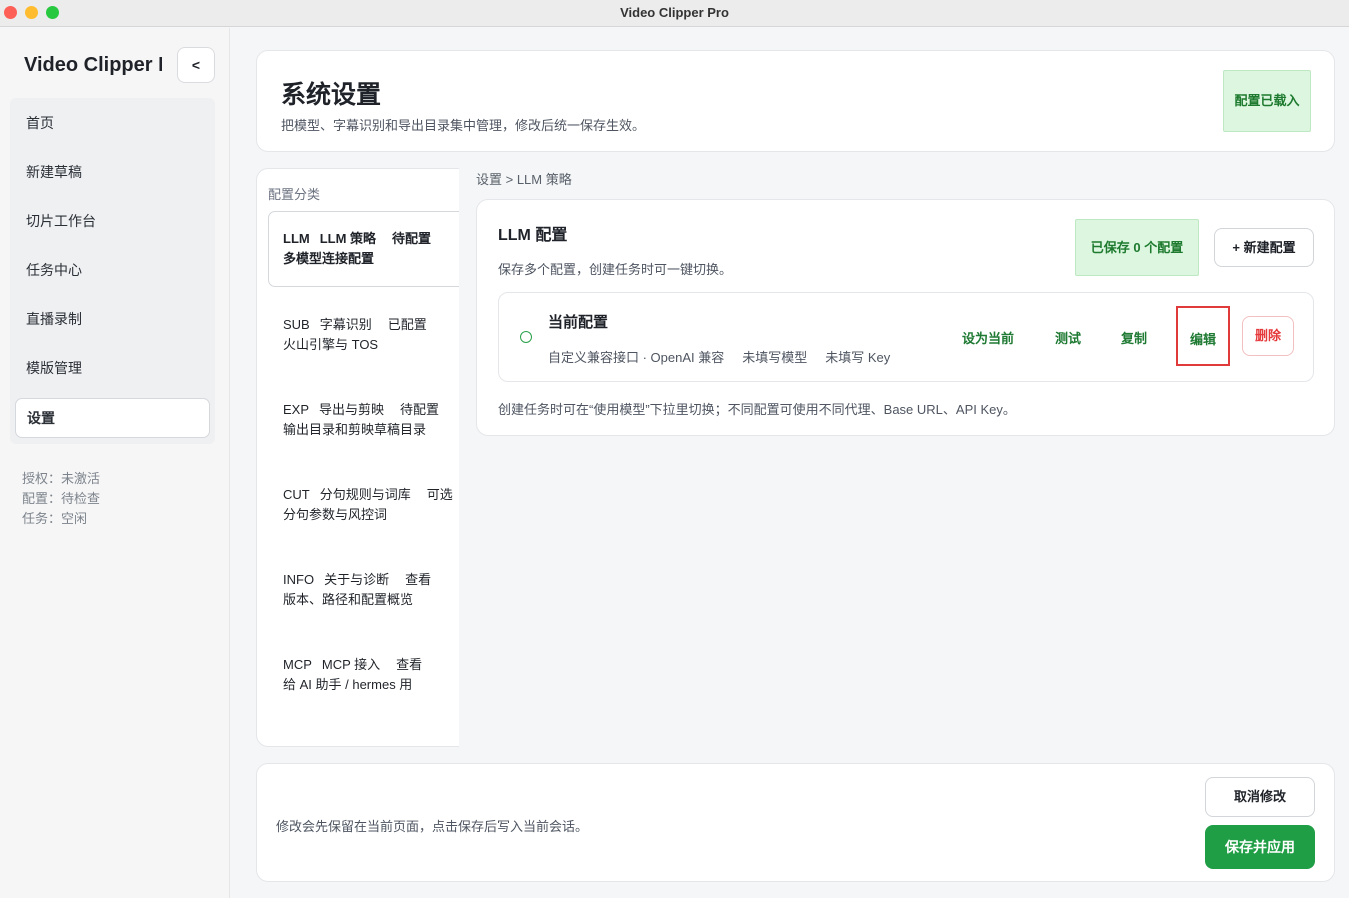 The image size is (1349, 898). What do you see at coordinates (112, 221) in the screenshot?
I see `sidebar-item-clip-workbench: 切片工作台` at bounding box center [112, 221].